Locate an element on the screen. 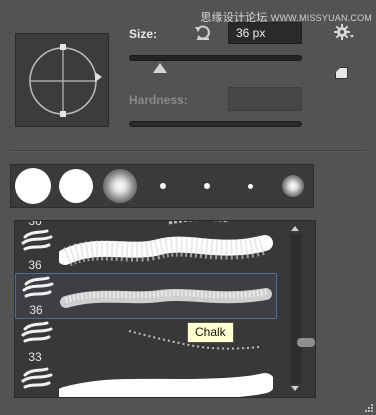  list-item-wide: 63 is located at coordinates (146, 381).